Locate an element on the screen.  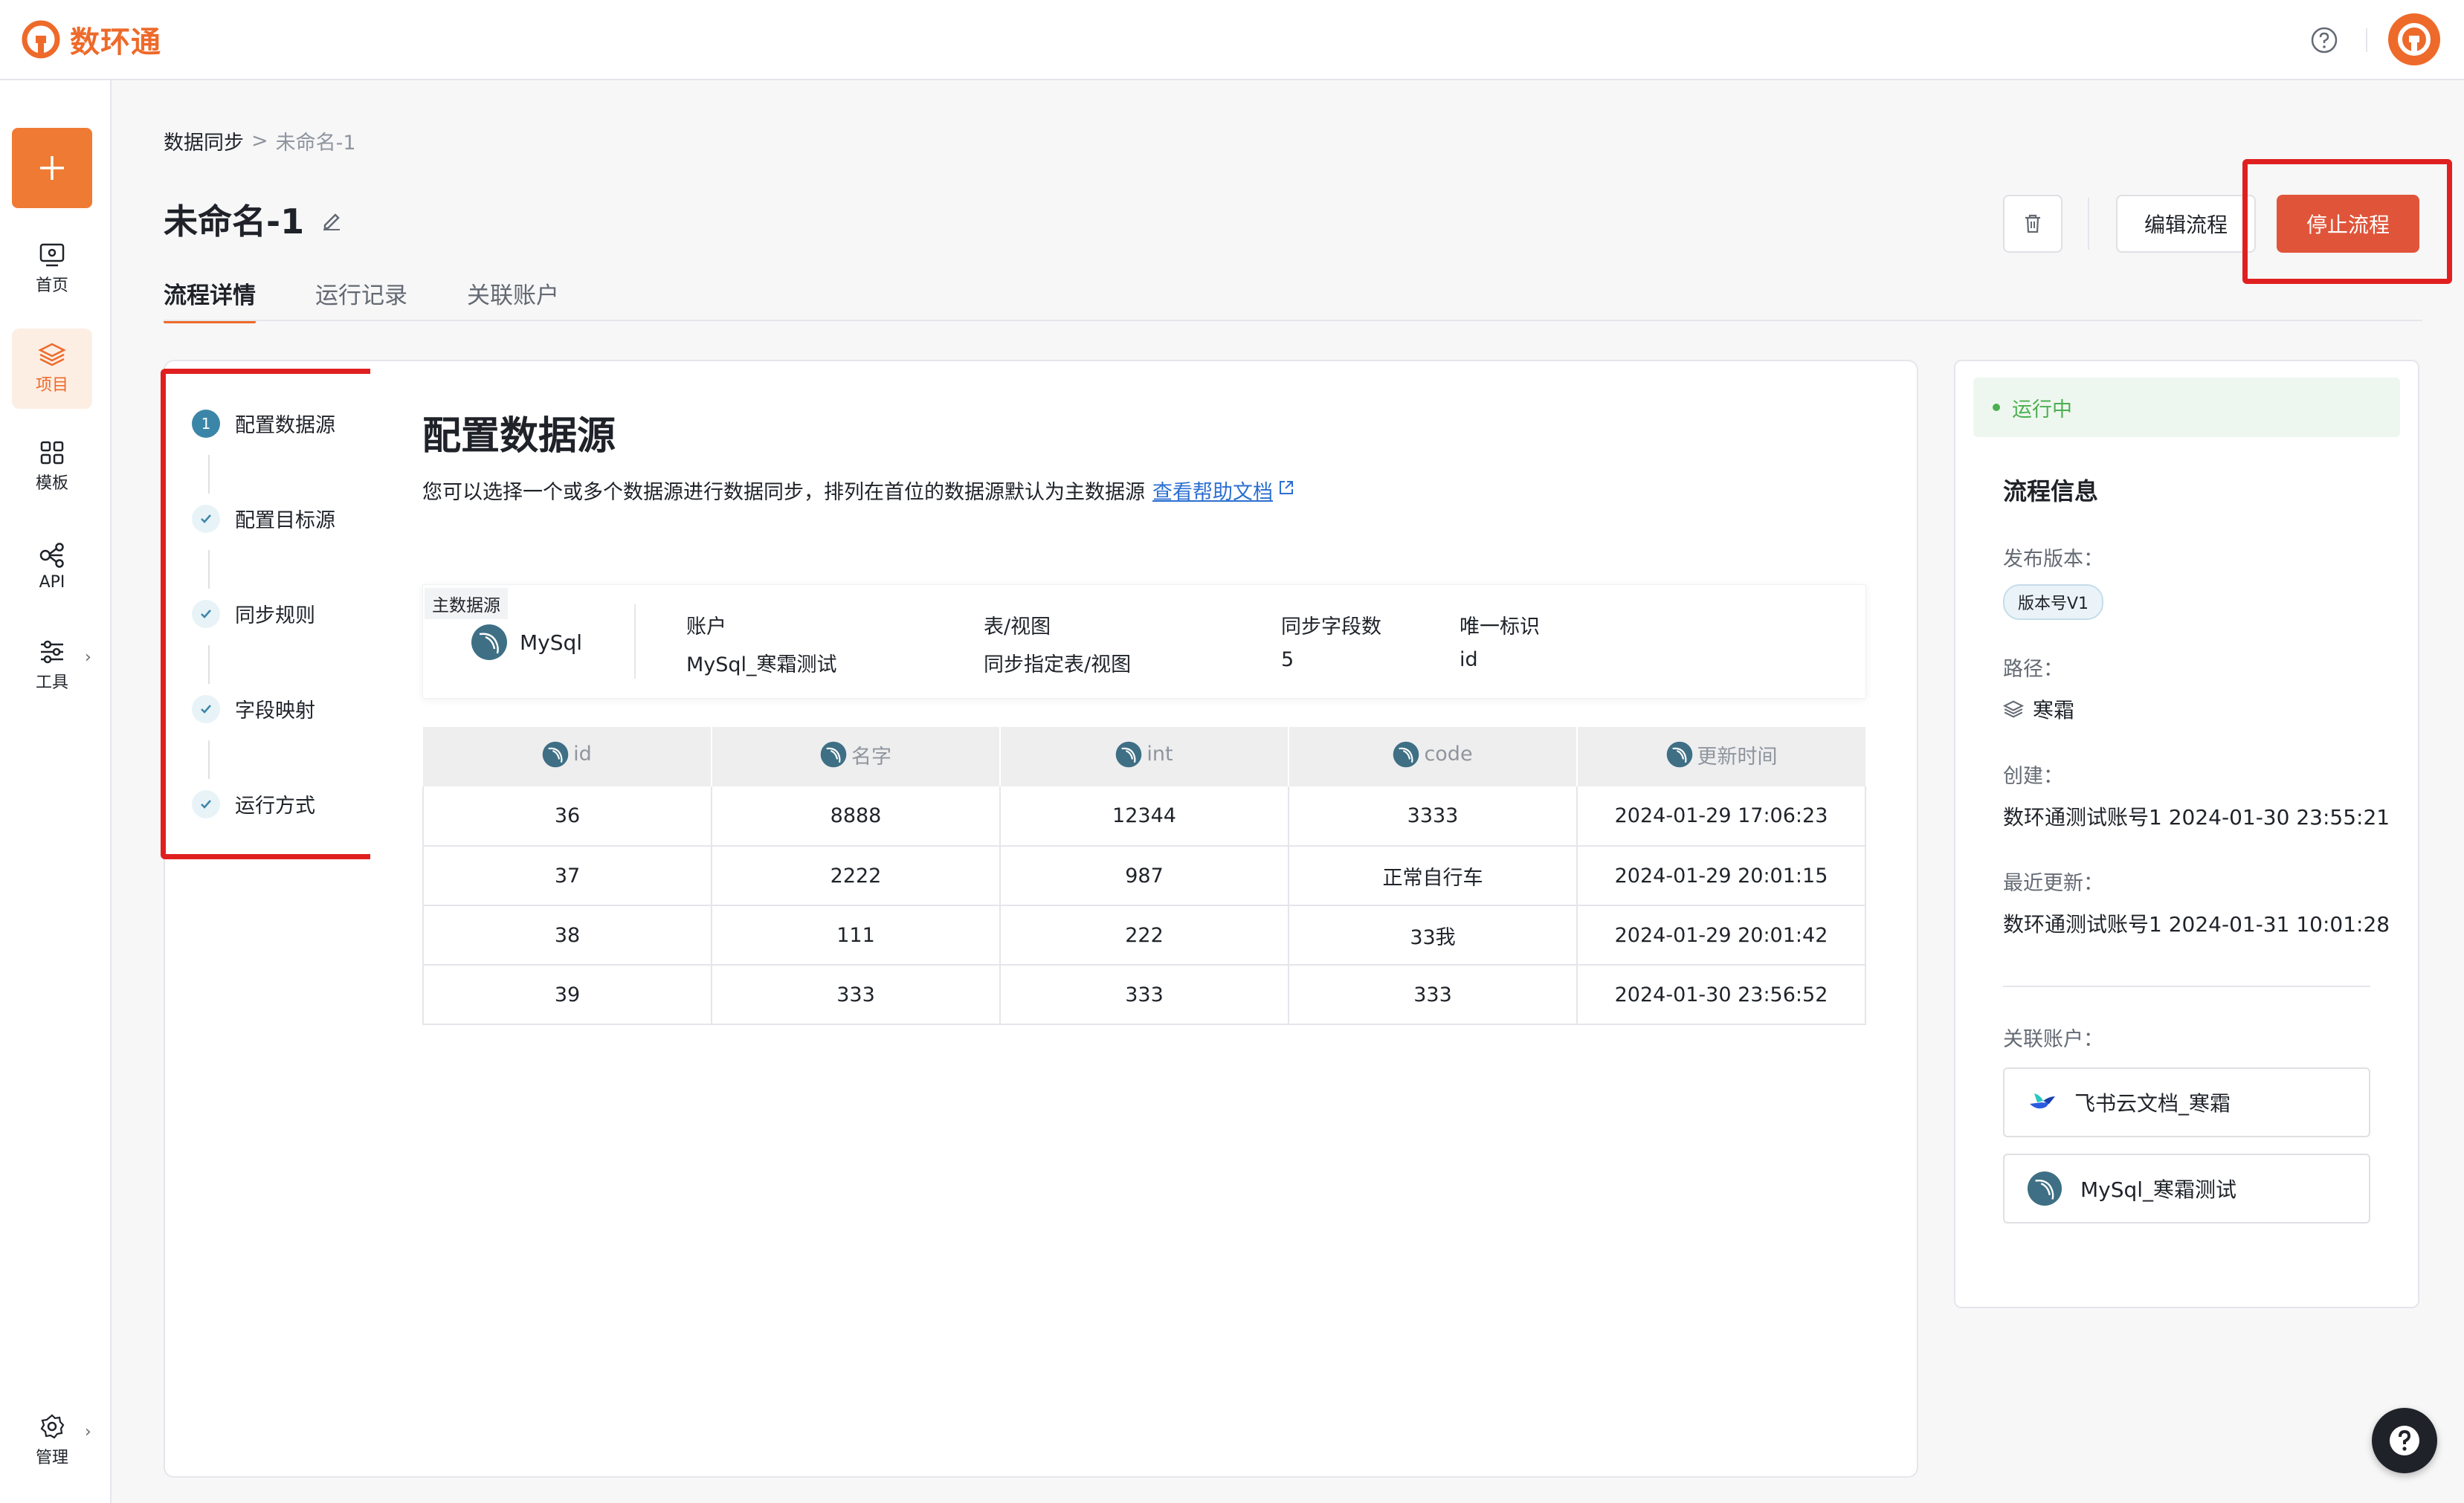
rail-item-tools: 工具 › is located at coordinates (52, 666).